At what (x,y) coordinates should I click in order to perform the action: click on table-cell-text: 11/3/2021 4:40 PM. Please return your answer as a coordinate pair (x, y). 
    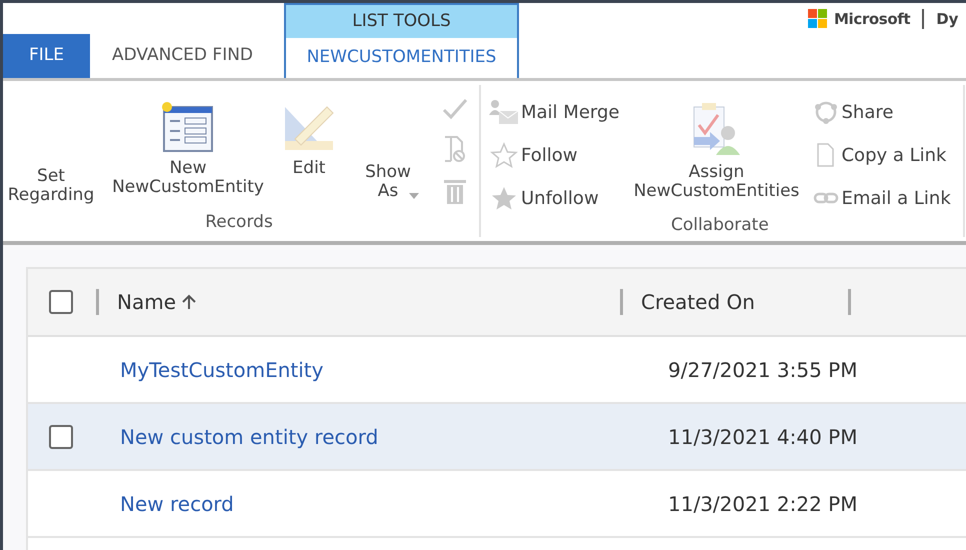
    Looking at the image, I should click on (763, 437).